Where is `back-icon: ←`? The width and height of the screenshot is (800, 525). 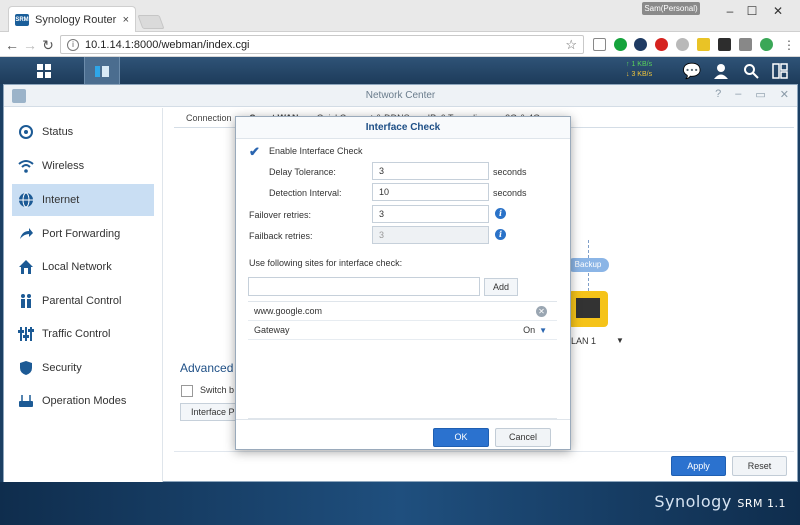 back-icon: ← is located at coordinates (12, 45).